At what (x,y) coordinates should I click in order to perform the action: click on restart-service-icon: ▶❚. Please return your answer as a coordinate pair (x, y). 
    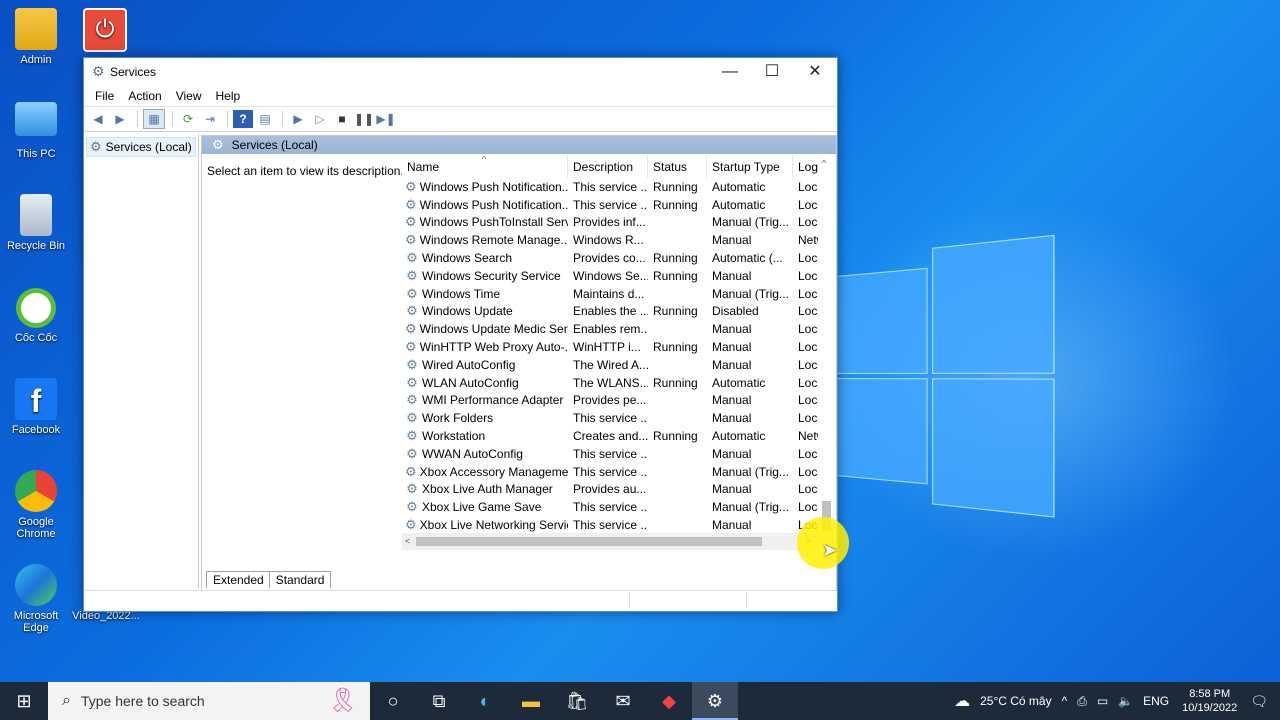
    Looking at the image, I should click on (386, 119).